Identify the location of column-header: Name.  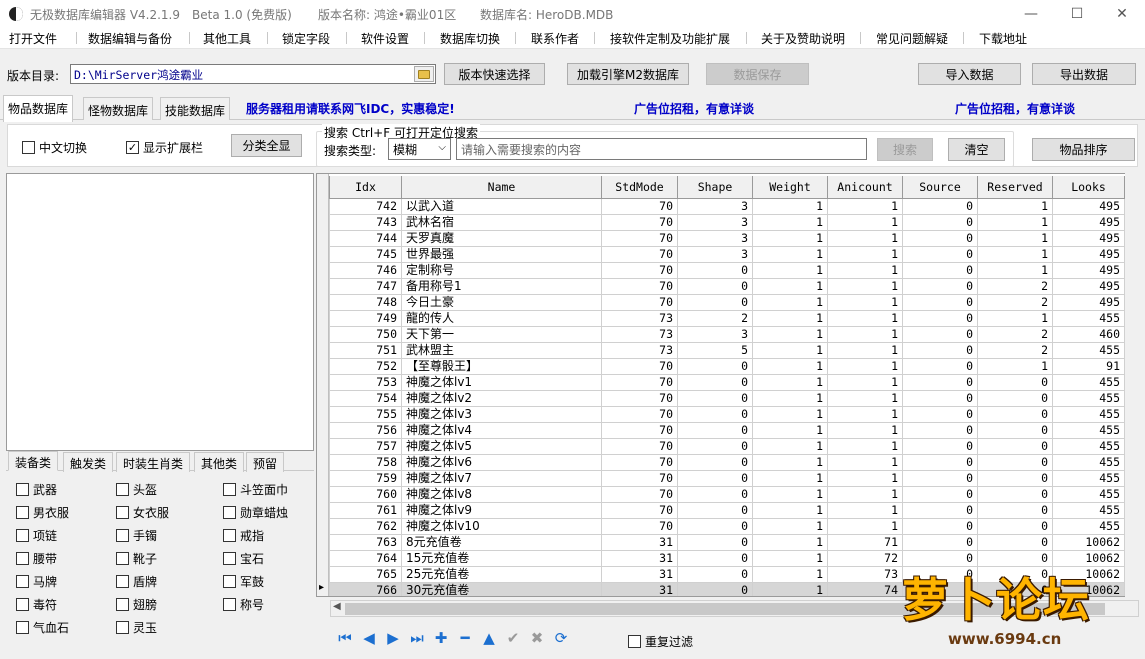
(501, 187).